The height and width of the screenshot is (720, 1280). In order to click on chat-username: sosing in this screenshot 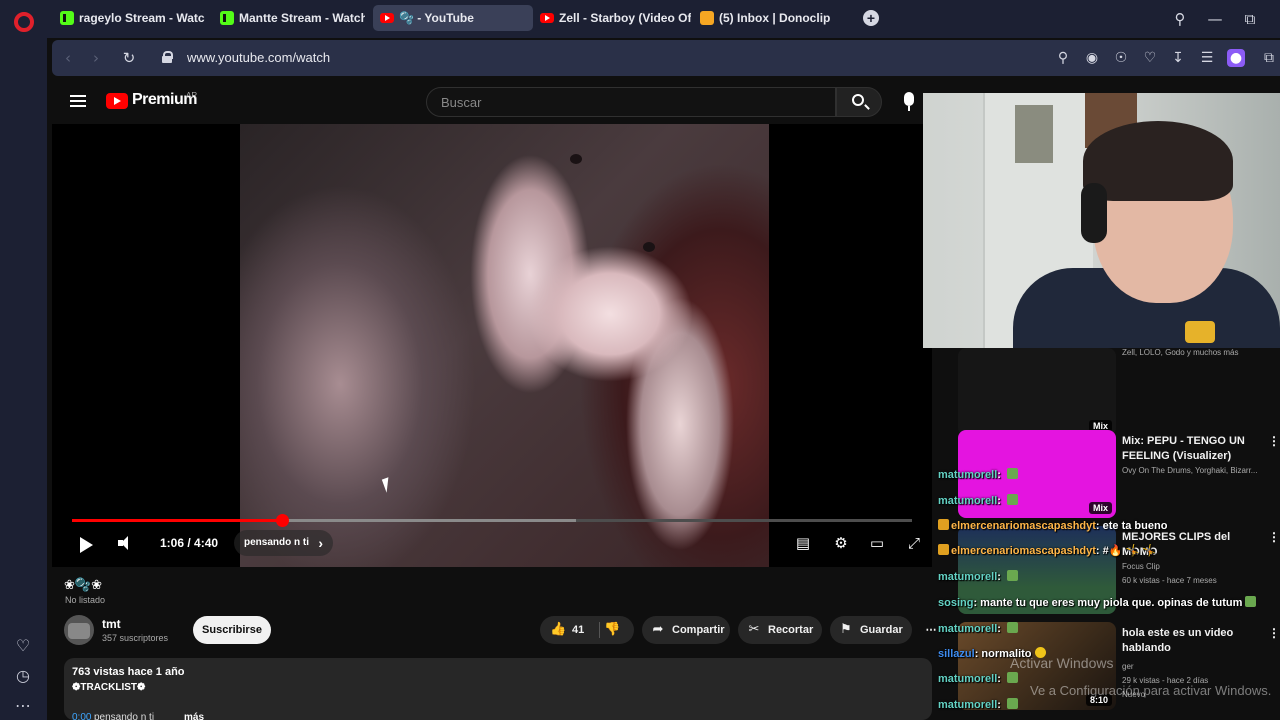, I will do `click(955, 603)`.